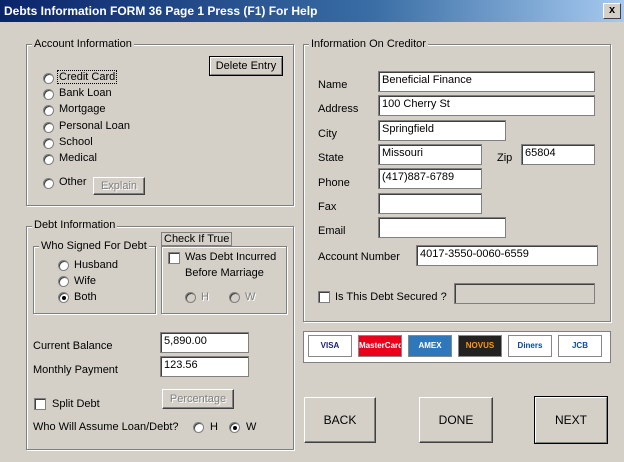  Describe the element at coordinates (48, 159) in the screenshot. I see `radio-medical` at that location.